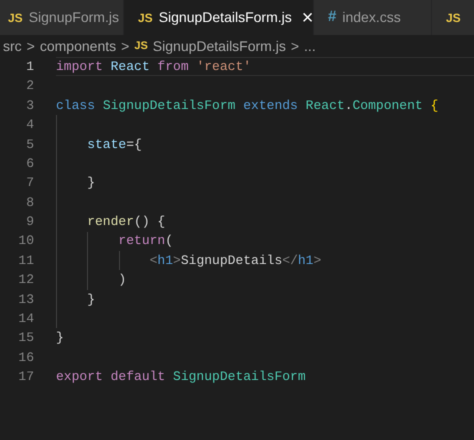 The width and height of the screenshot is (474, 440). I want to click on line-number: 1, so click(29, 67).